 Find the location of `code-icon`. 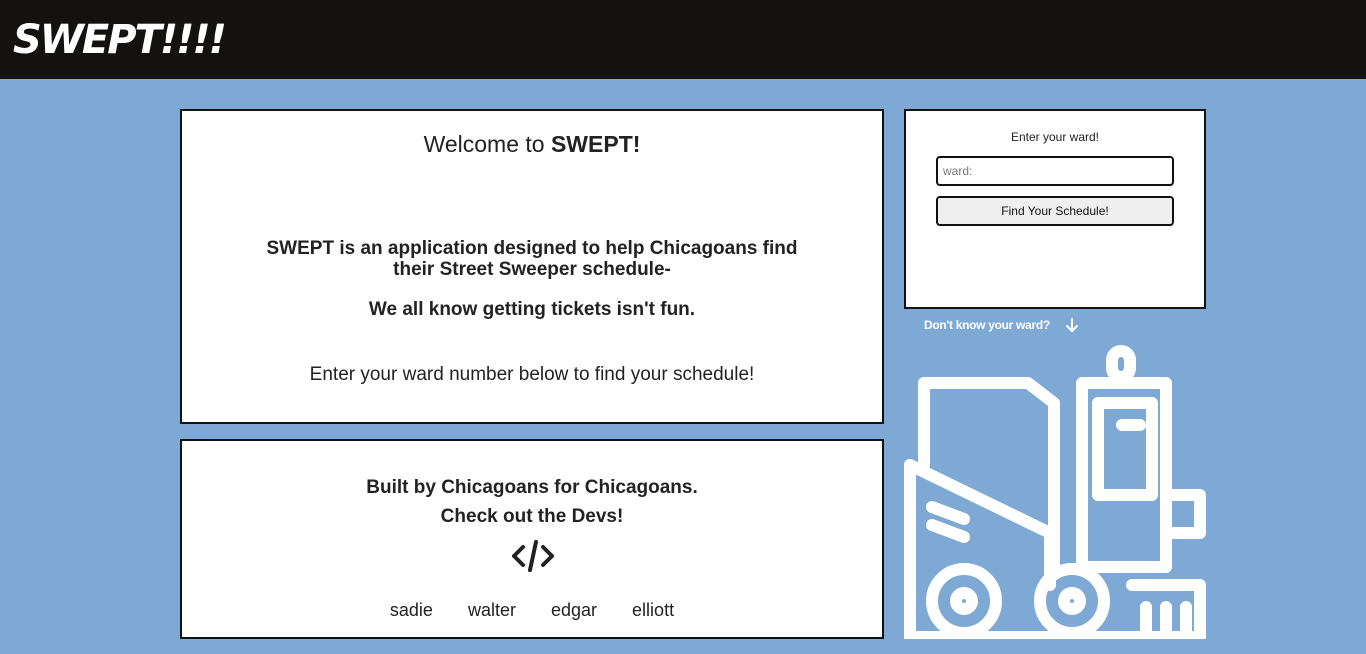

code-icon is located at coordinates (533, 556).